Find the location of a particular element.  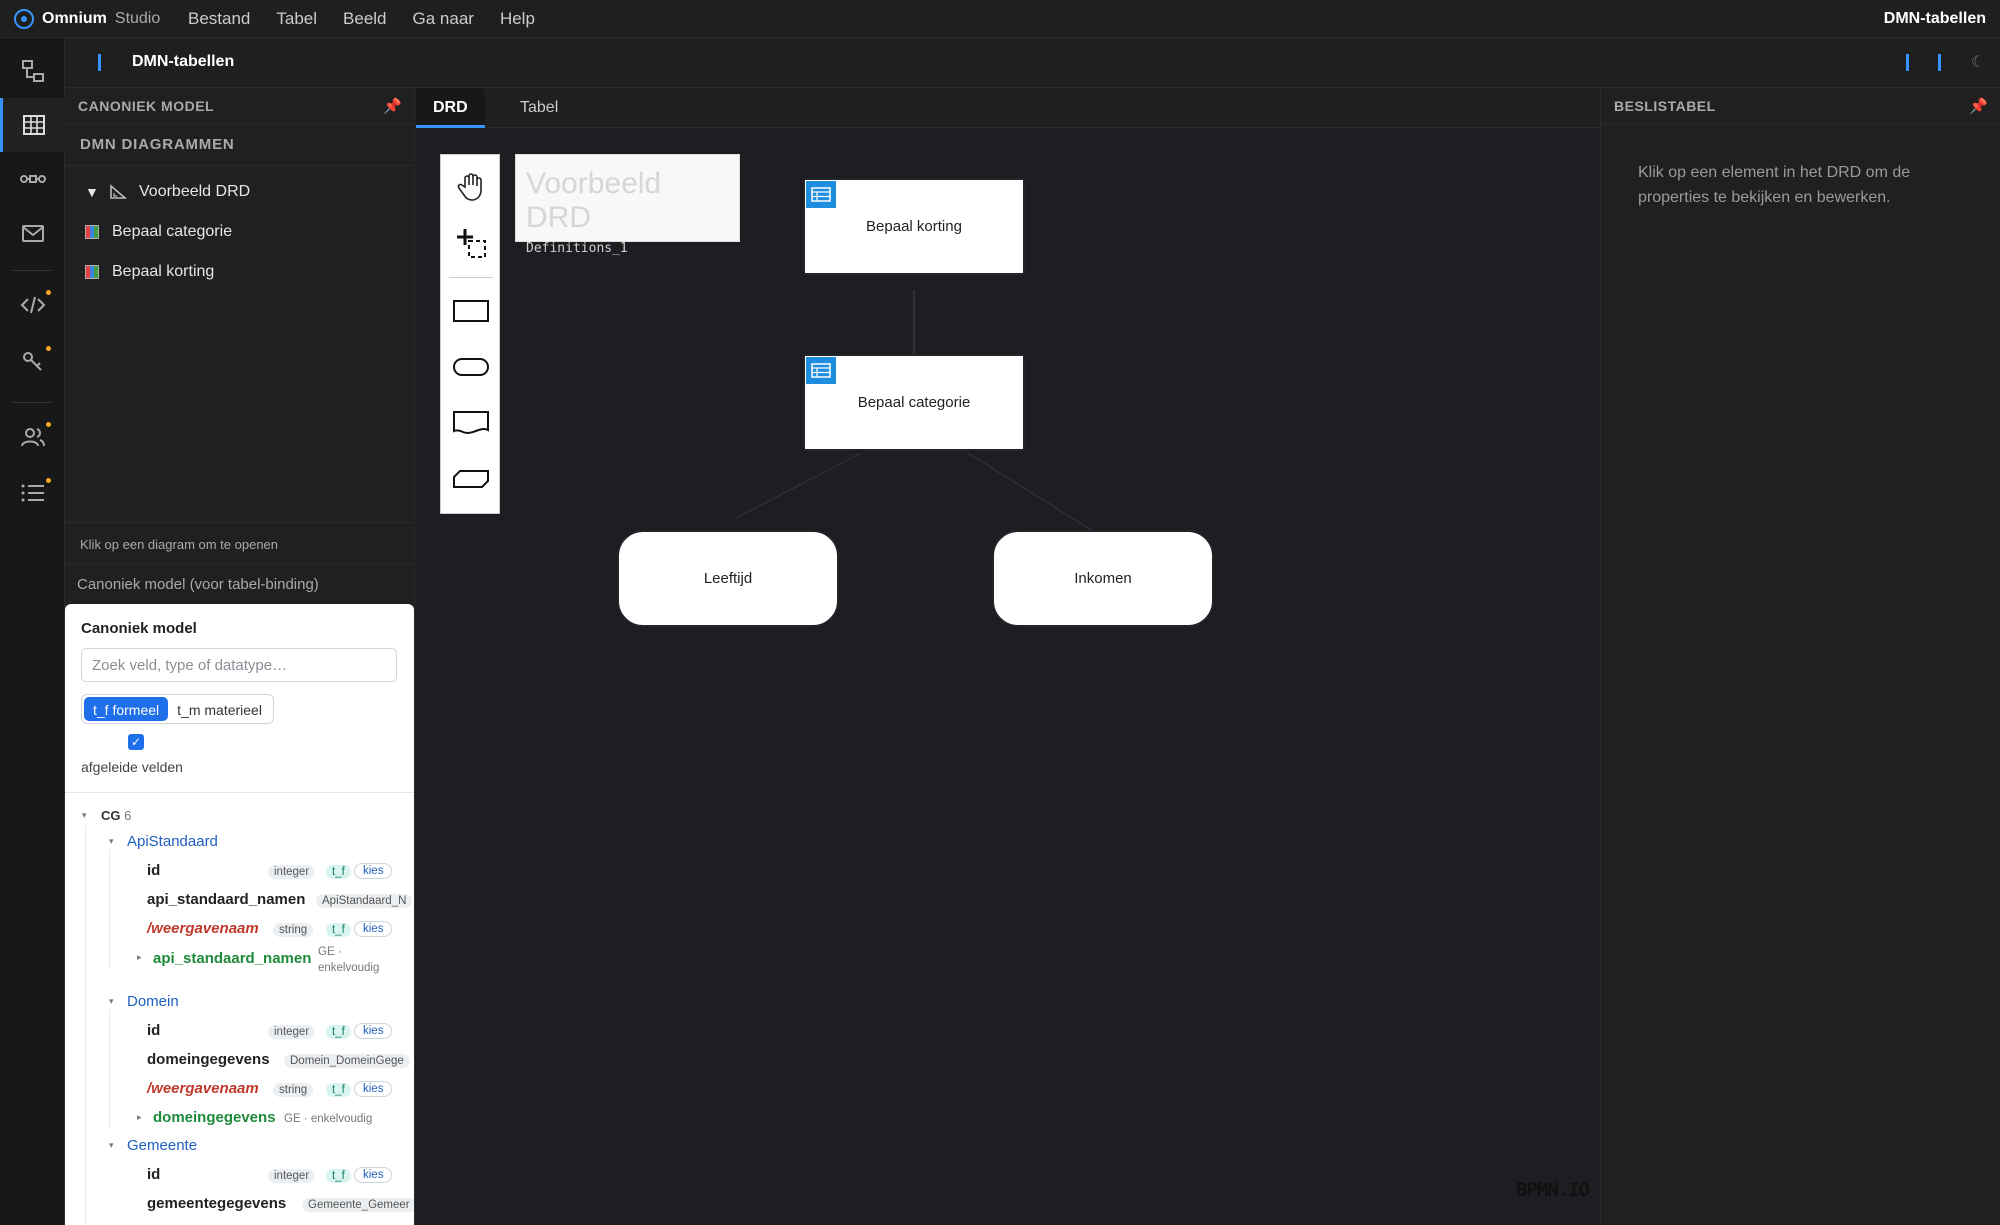

connection-layer is located at coordinates (916, 412).